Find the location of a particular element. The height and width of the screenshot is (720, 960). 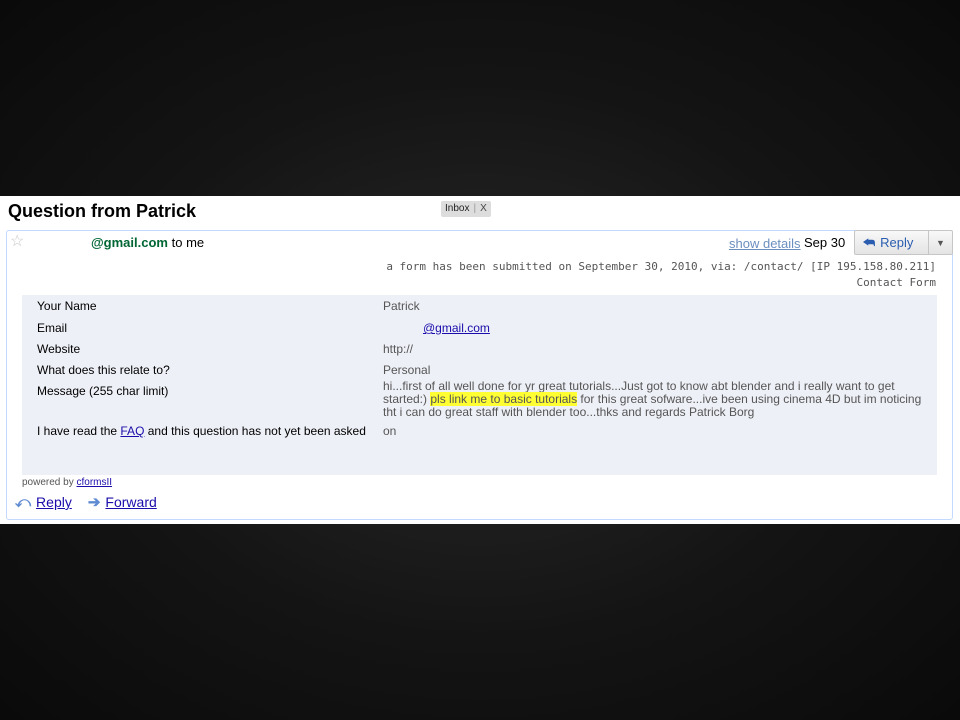

chevron-down-icon: ▼ is located at coordinates (940, 242).